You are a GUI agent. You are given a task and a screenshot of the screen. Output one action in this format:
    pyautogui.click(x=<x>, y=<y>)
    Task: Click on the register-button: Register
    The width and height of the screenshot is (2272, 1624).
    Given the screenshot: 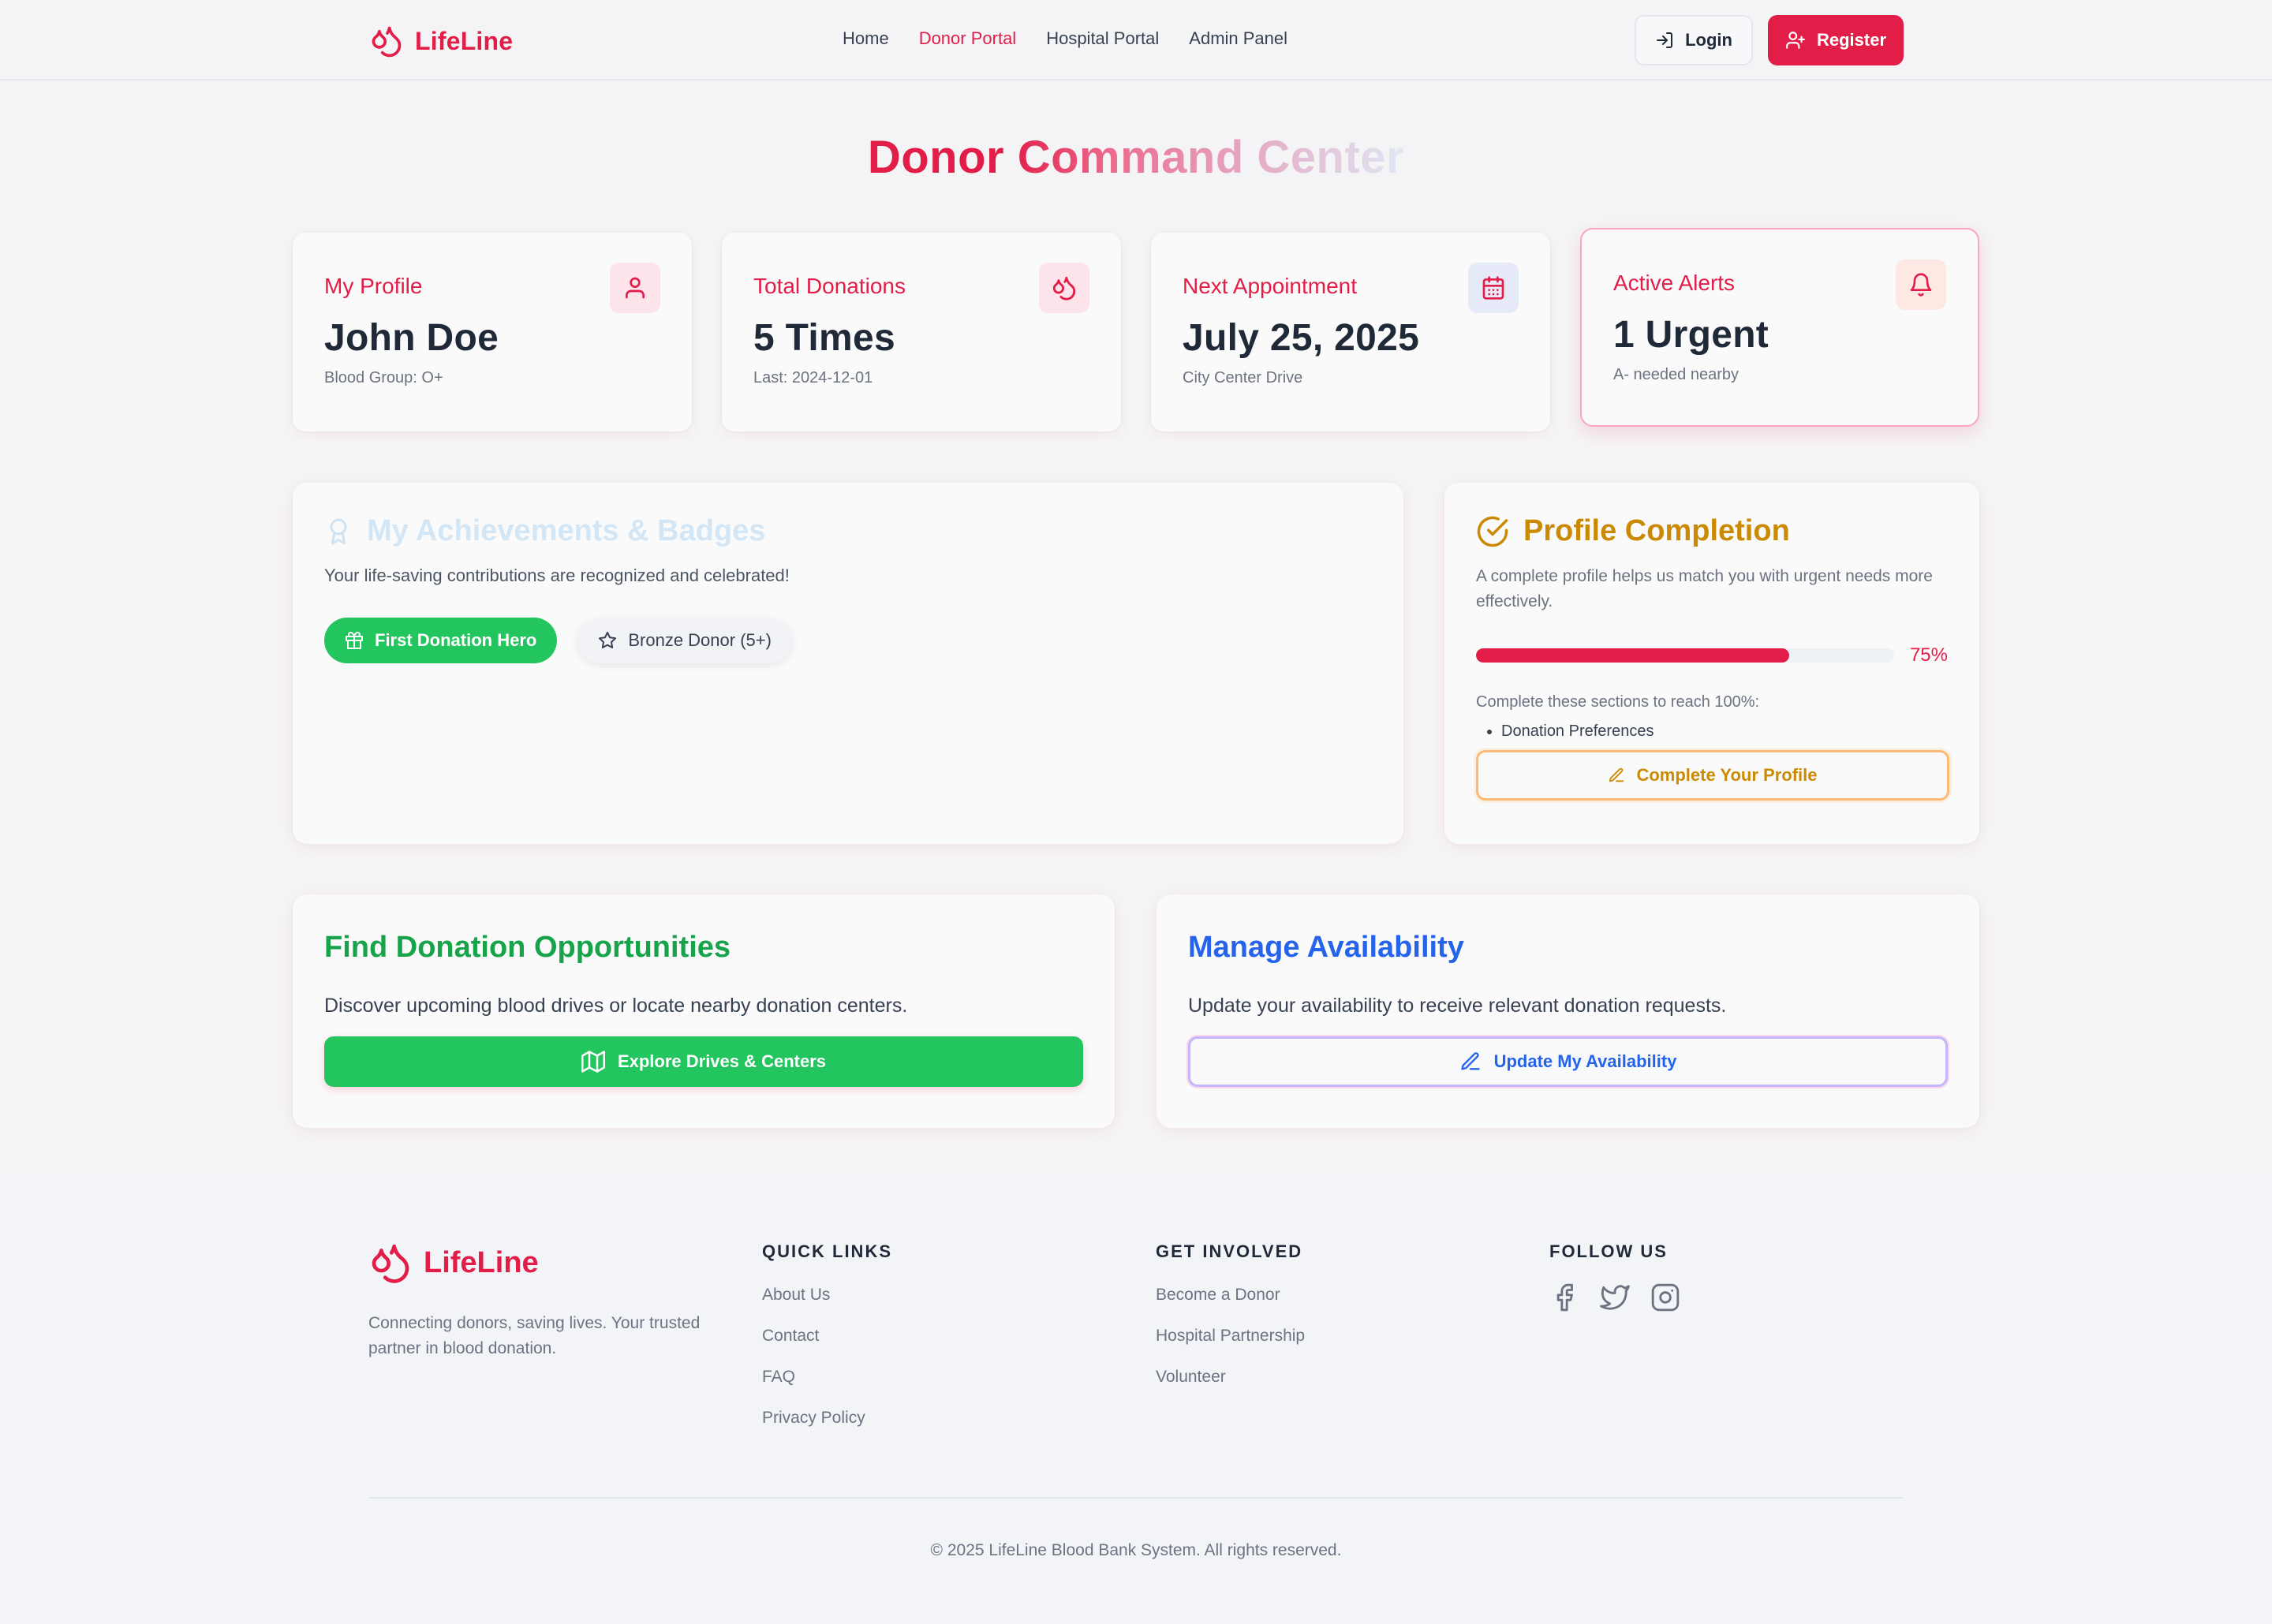 What is the action you would take?
    pyautogui.click(x=1836, y=40)
    